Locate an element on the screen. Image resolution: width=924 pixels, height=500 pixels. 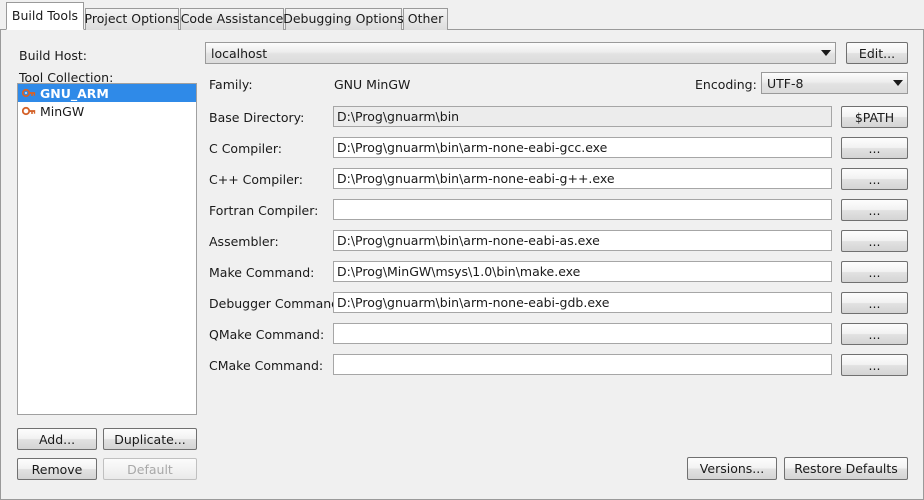
encoding-value: UTF-8 is located at coordinates (785, 83).